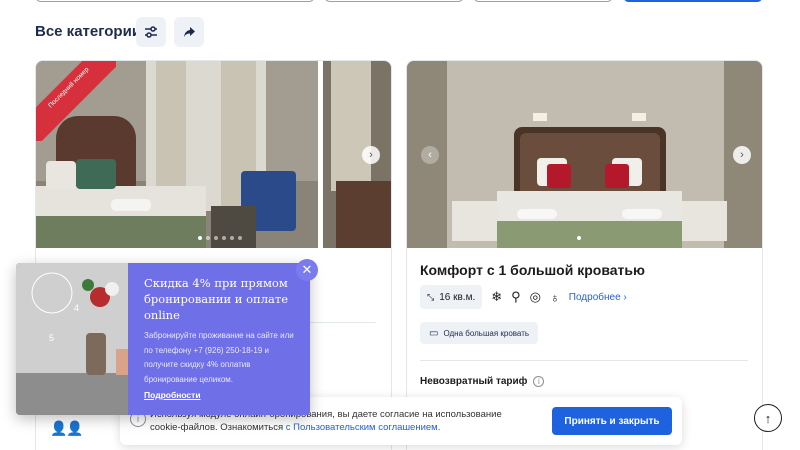 The image size is (800, 450). Describe the element at coordinates (516, 296) in the screenshot. I see `shower-icon: ⚲` at that location.